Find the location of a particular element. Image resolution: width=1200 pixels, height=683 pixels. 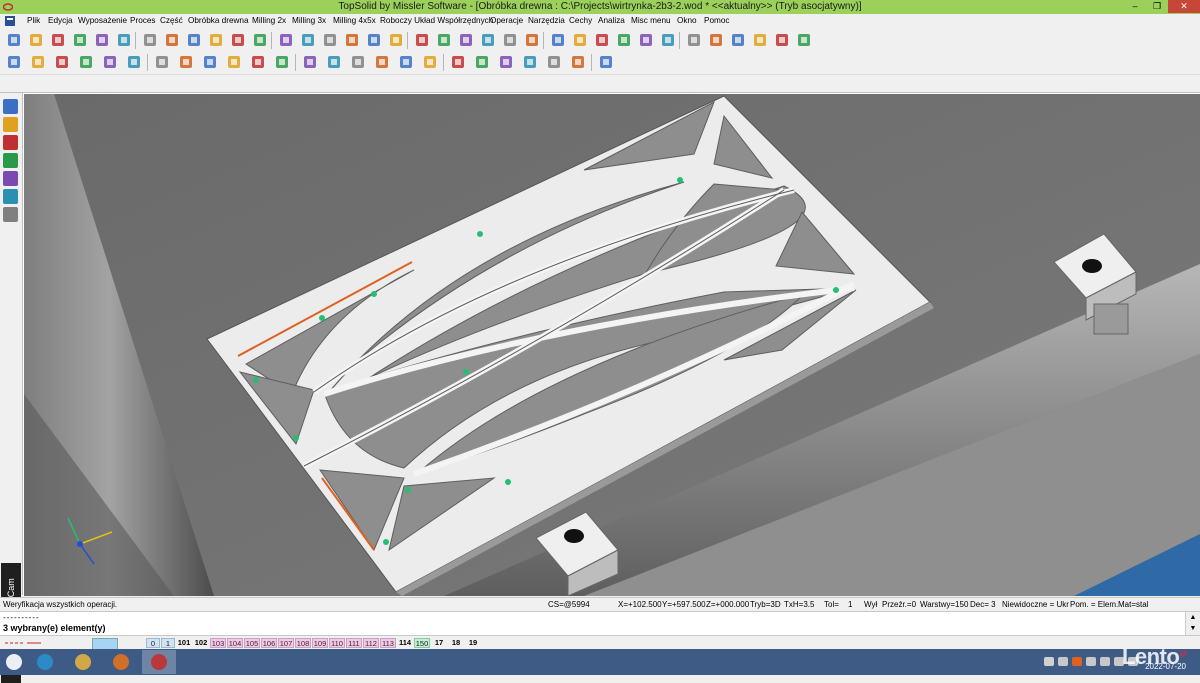

puzzle-icon is located at coordinates (310, 62).